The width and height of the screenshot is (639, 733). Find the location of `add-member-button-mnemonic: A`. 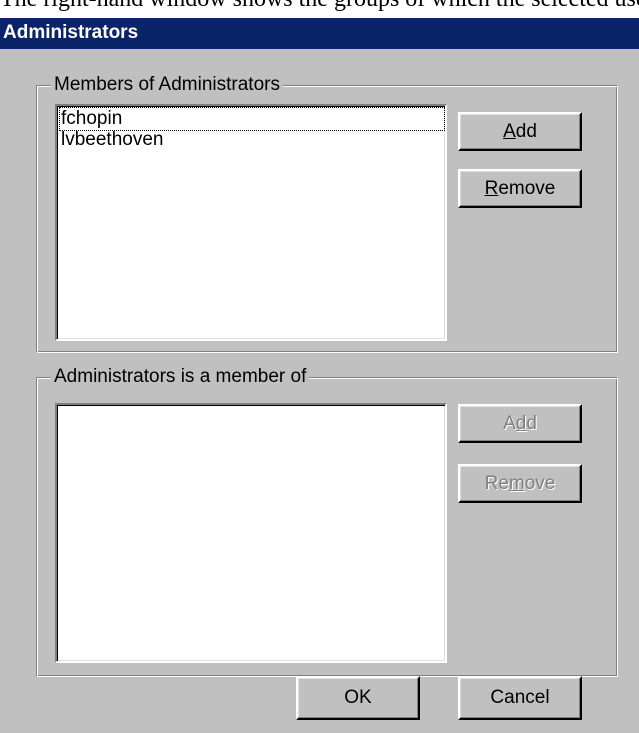

add-member-button-mnemonic: A is located at coordinates (509, 131).